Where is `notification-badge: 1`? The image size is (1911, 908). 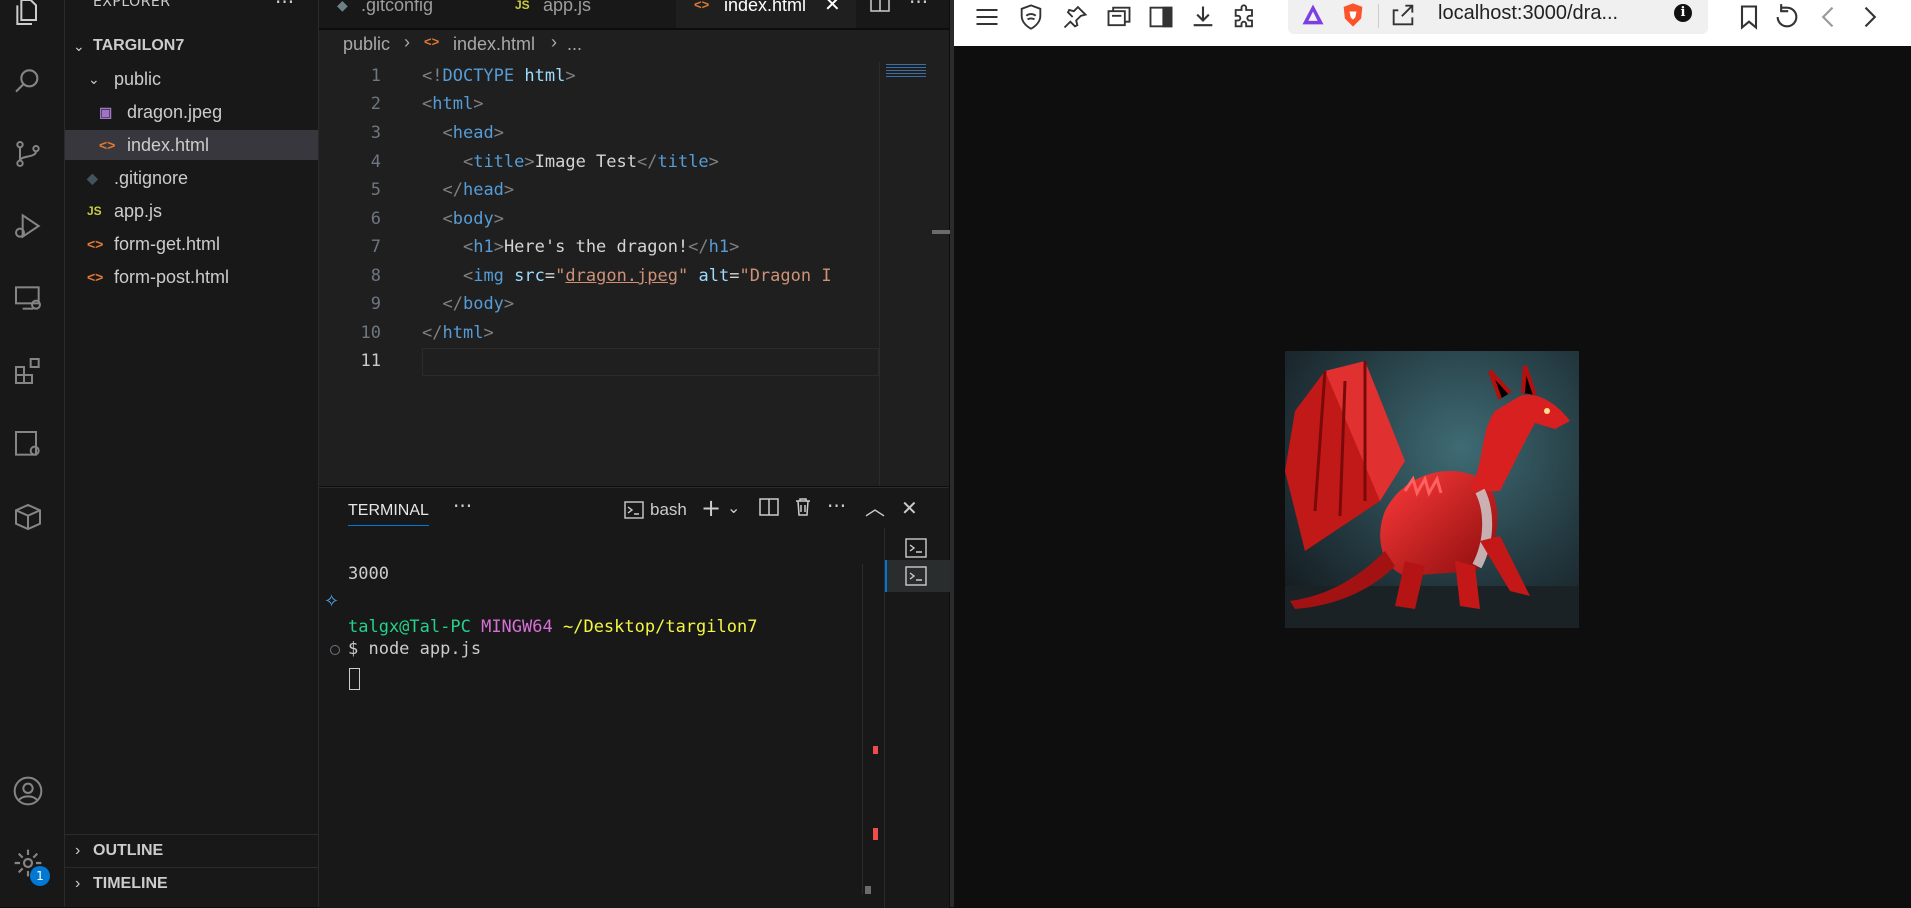 notification-badge: 1 is located at coordinates (40, 876).